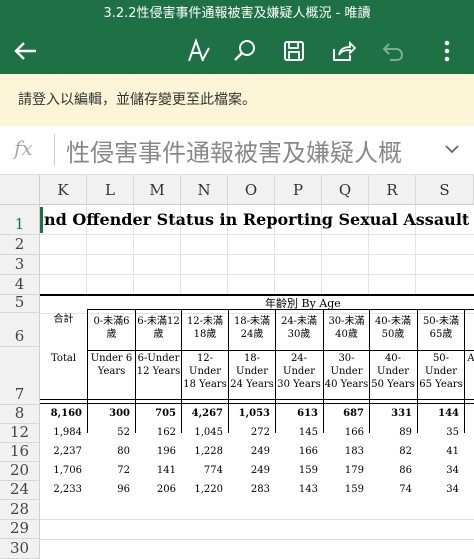 The height and width of the screenshot is (559, 474). Describe the element at coordinates (63, 190) in the screenshot. I see `column-header: K` at that location.